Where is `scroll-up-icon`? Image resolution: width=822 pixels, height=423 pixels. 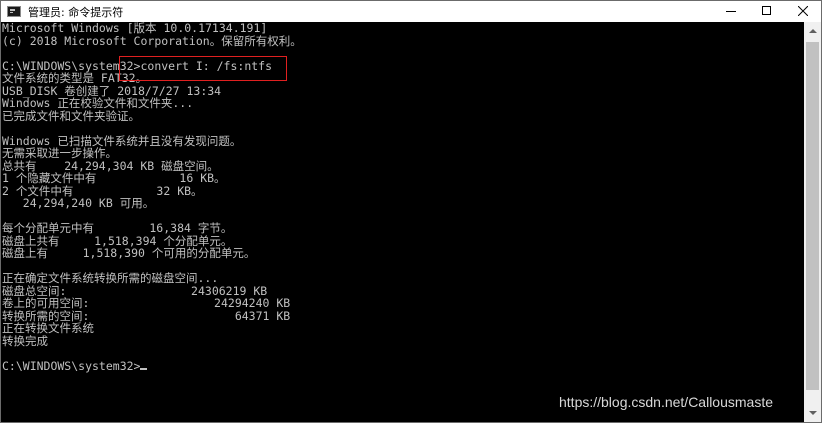 scroll-up-icon is located at coordinates (812, 30).